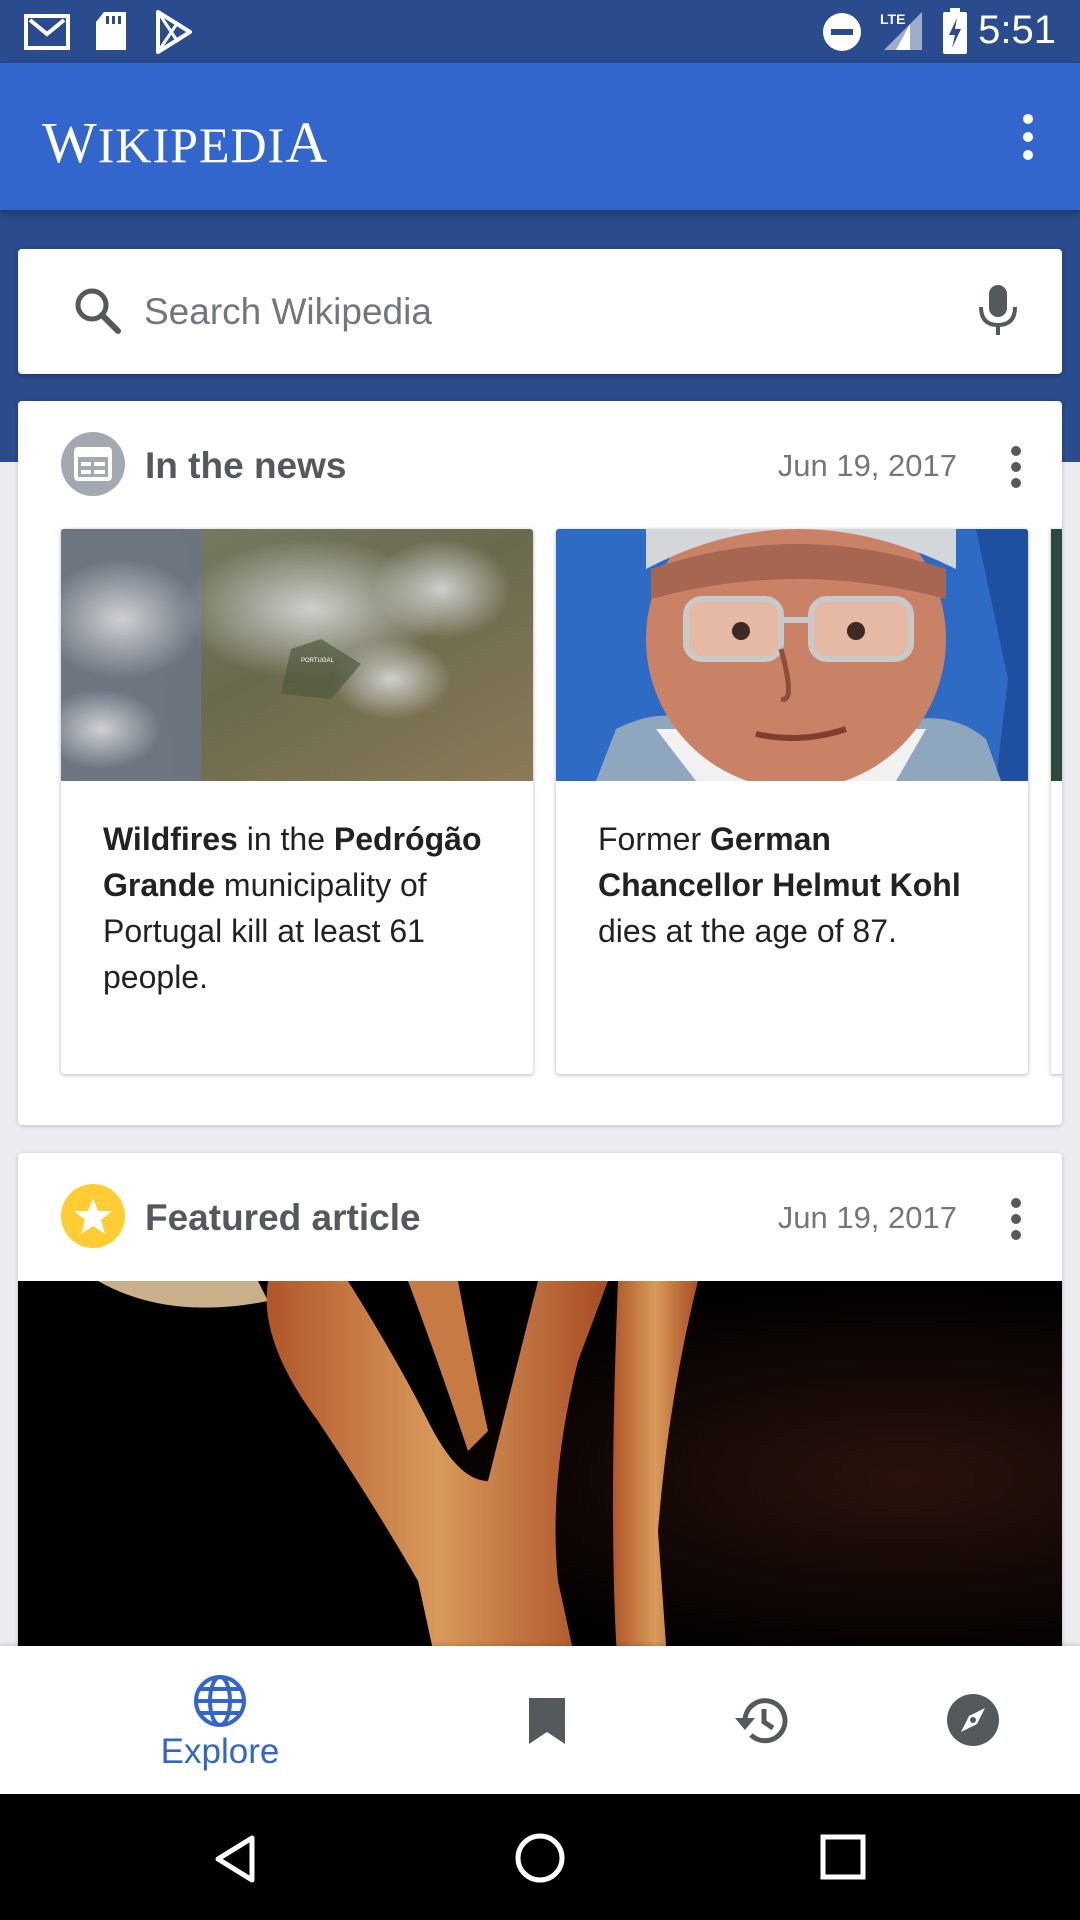 Image resolution: width=1080 pixels, height=1920 pixels. I want to click on svg-text: PORTUGAL, so click(318, 661).